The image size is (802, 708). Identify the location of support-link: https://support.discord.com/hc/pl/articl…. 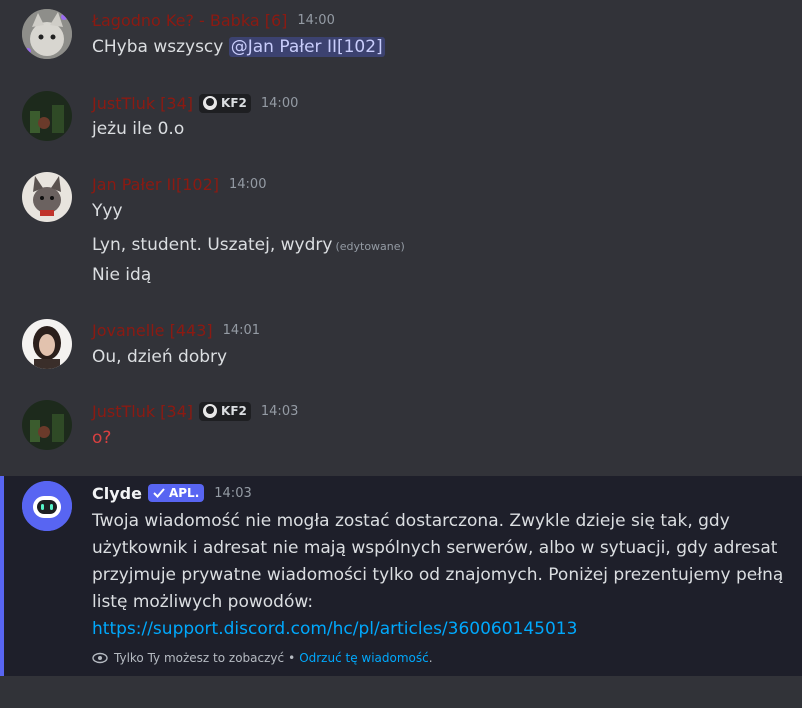
(334, 629).